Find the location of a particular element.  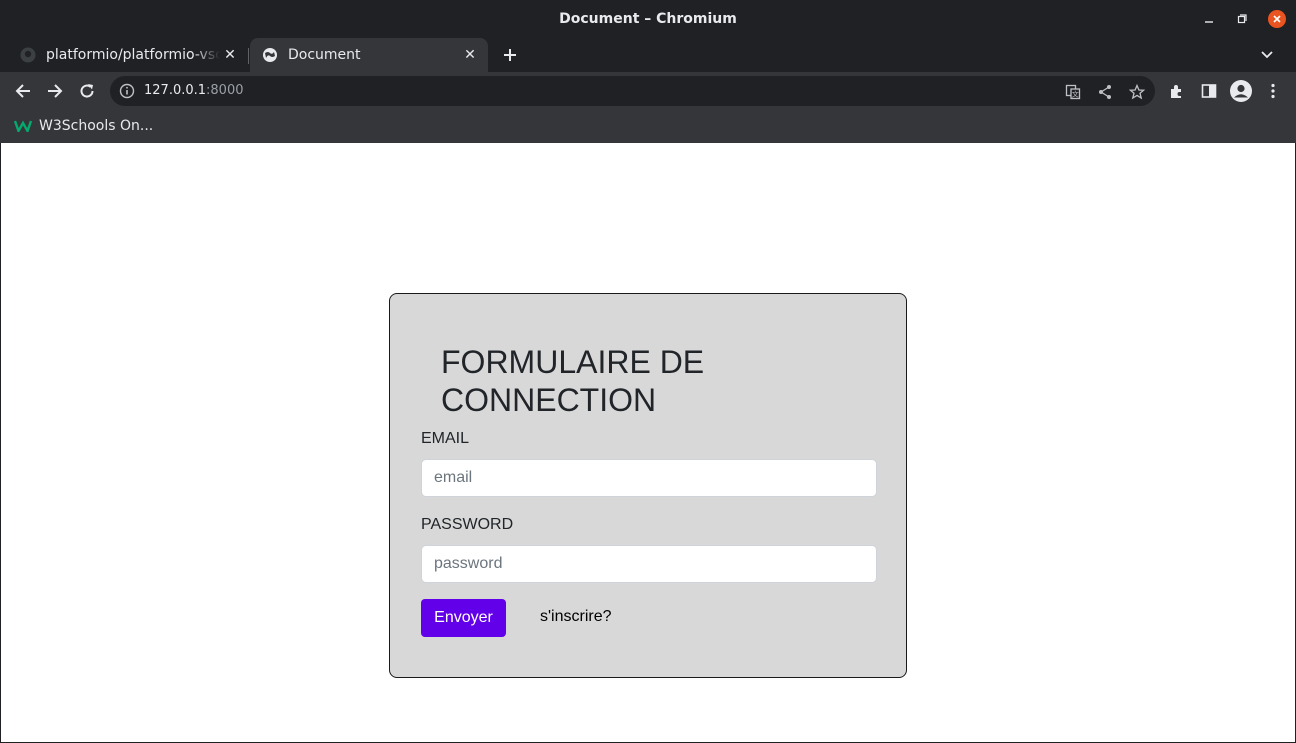

window-title: Document – Chromium is located at coordinates (648, 19).